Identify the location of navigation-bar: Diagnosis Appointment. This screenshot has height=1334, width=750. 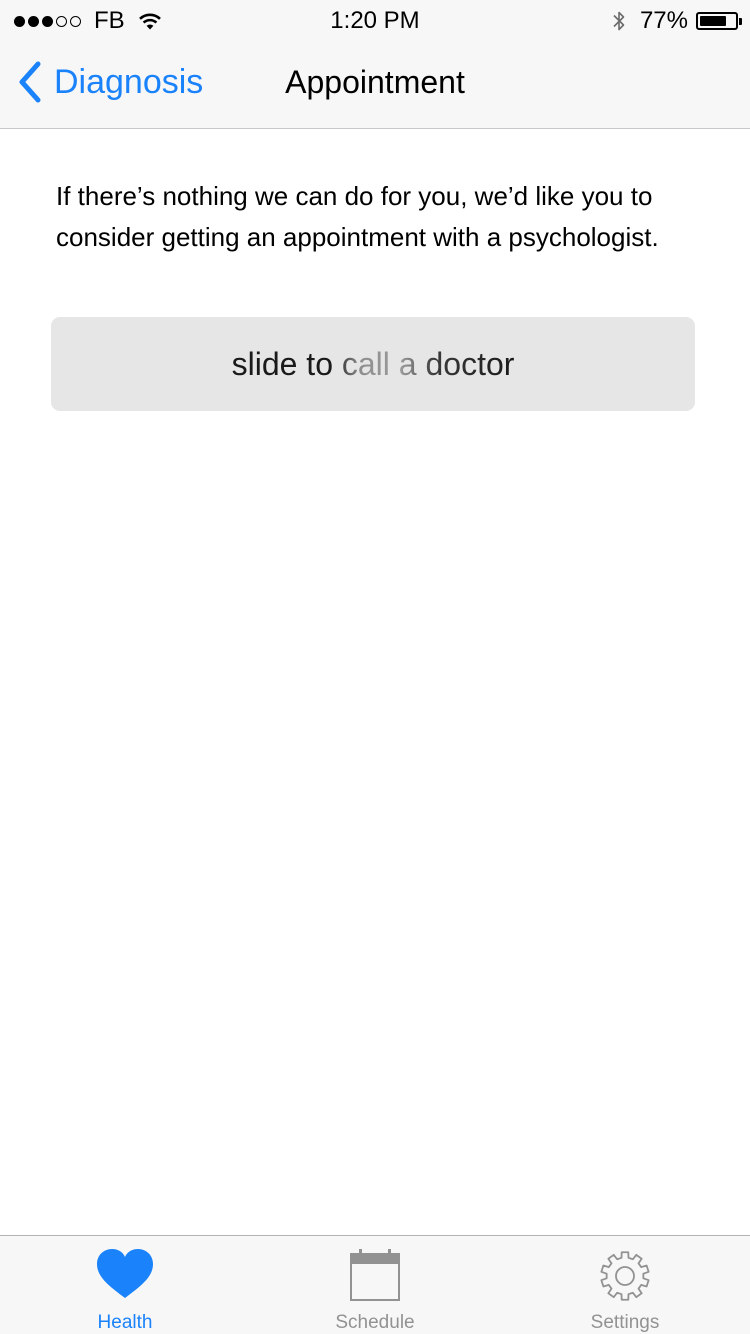
(375, 84).